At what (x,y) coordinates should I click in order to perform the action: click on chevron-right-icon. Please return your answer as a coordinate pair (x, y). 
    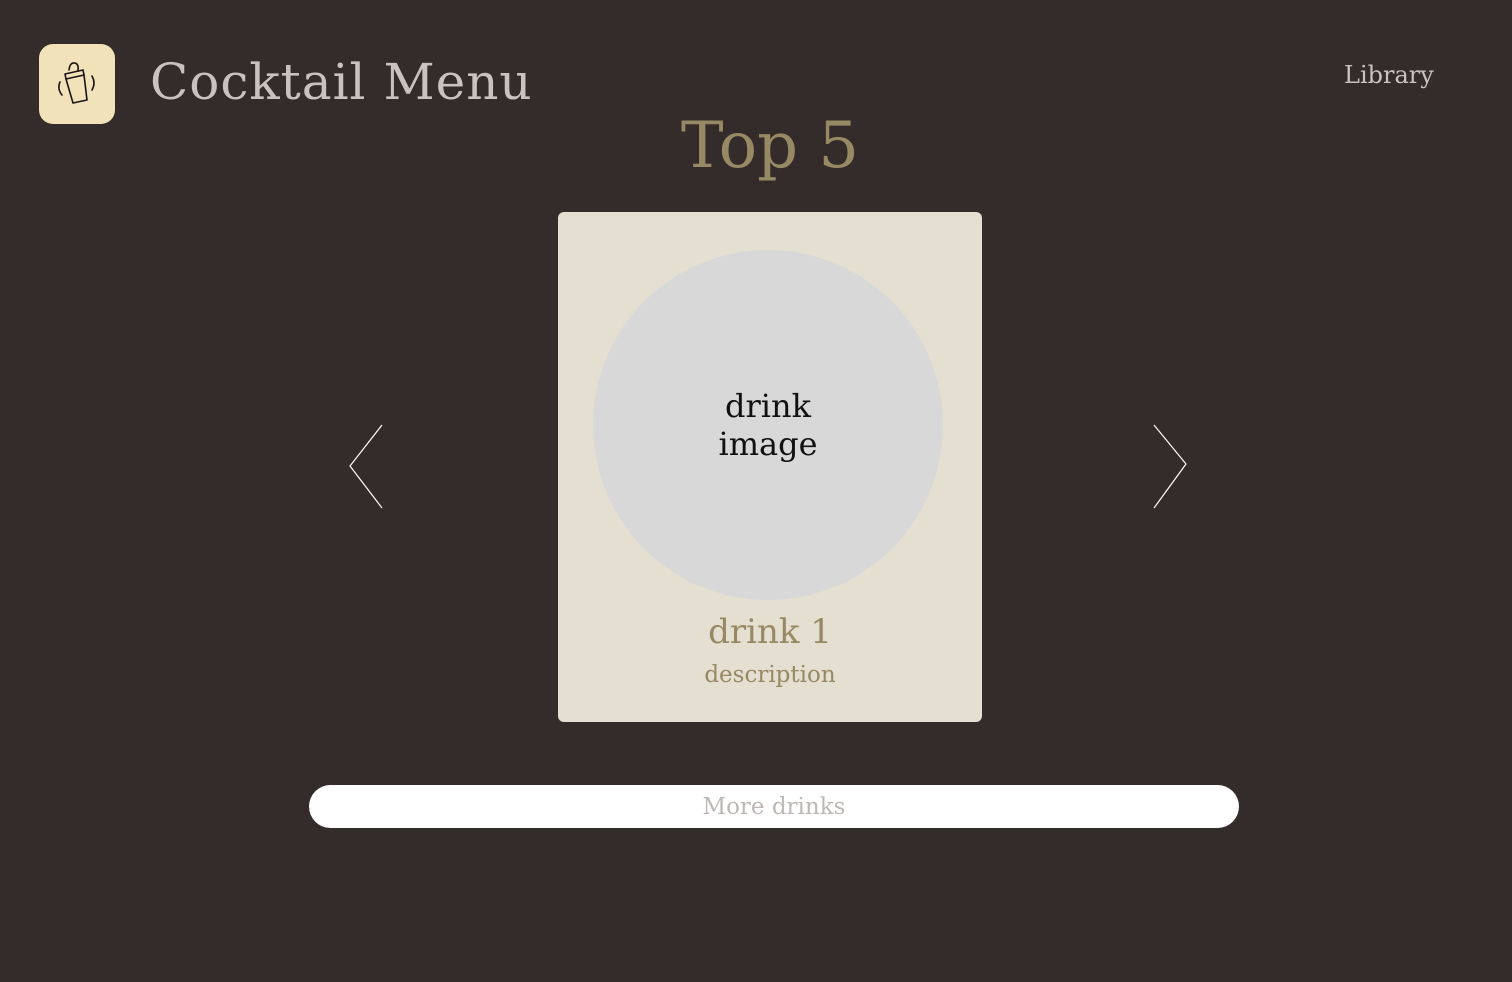
    Looking at the image, I should click on (1170, 466).